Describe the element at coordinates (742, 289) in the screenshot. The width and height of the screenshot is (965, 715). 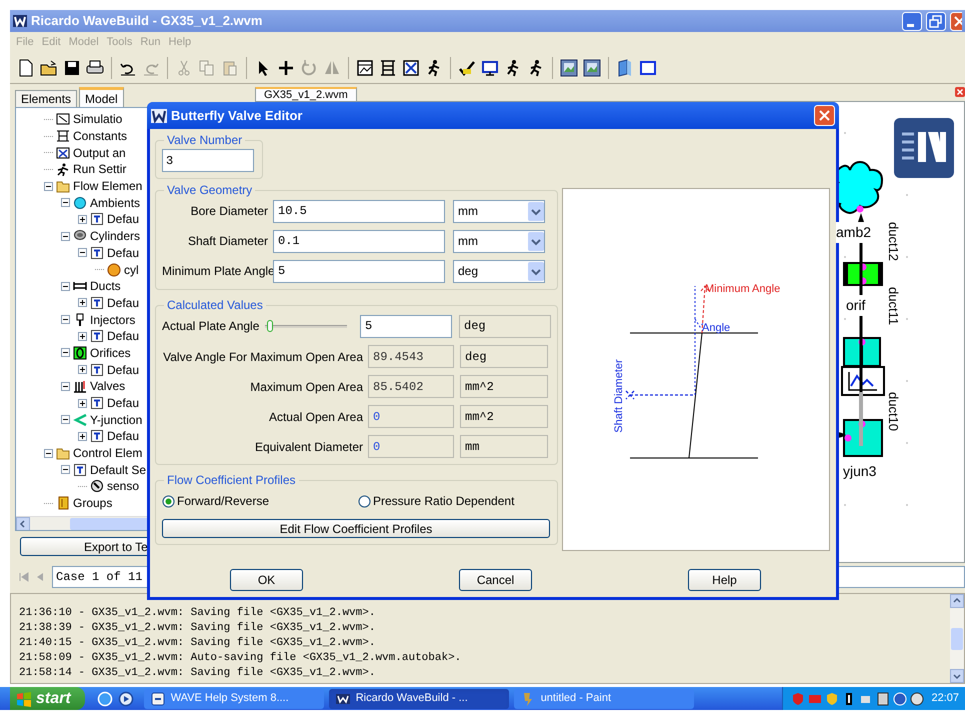
I see `diagram-label: Minimum Angle` at that location.